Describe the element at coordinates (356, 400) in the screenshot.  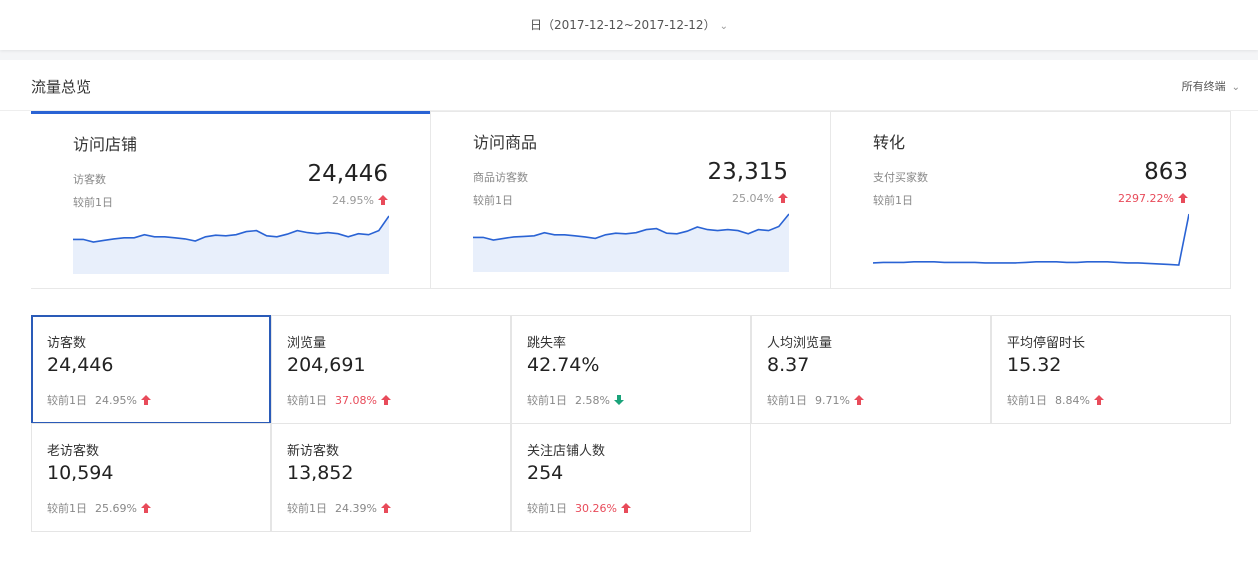
I see `metric-pct: 37.08%` at that location.